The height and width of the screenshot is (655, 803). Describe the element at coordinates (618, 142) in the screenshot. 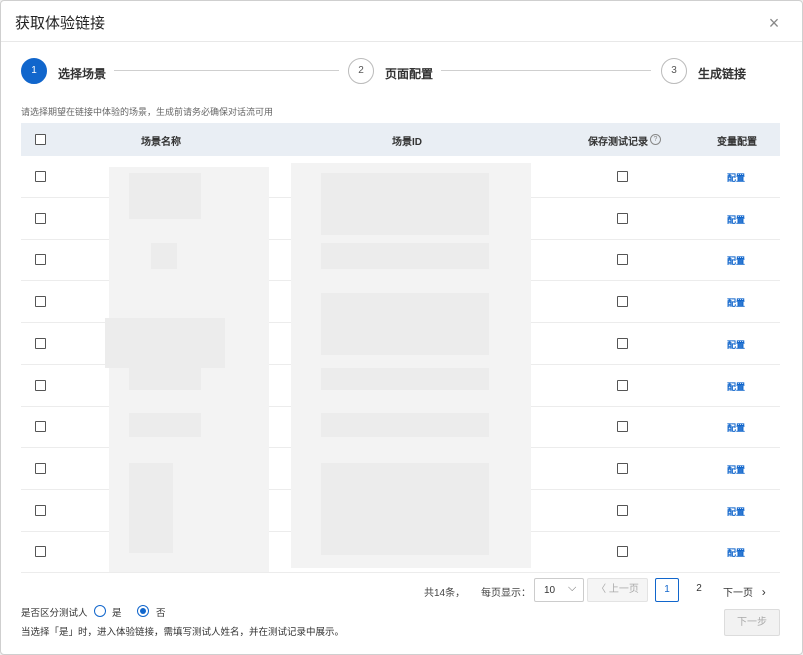

I see `col-save-test-record: 保存测试记录` at that location.